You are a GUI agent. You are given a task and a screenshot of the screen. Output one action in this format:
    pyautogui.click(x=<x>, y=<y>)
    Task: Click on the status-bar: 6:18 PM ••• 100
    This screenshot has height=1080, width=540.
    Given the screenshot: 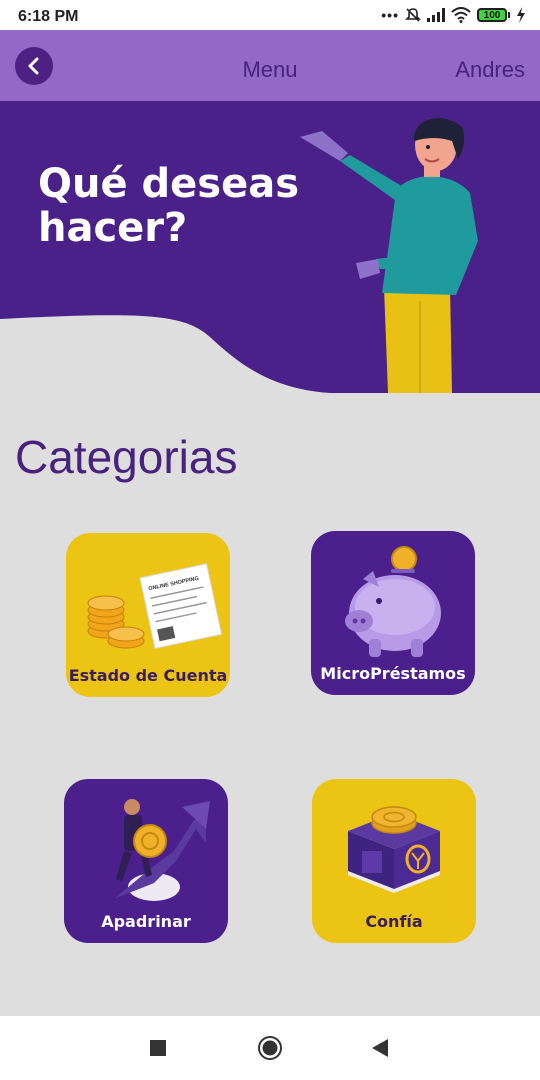 What is the action you would take?
    pyautogui.click(x=270, y=15)
    